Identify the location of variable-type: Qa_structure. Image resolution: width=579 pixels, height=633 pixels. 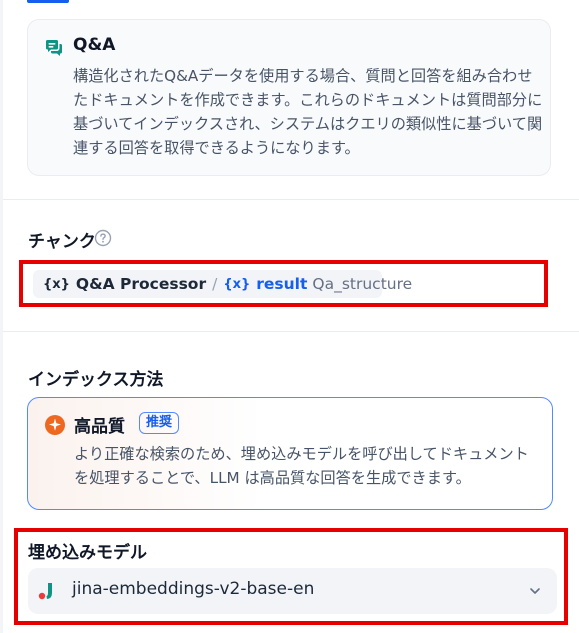
(362, 284).